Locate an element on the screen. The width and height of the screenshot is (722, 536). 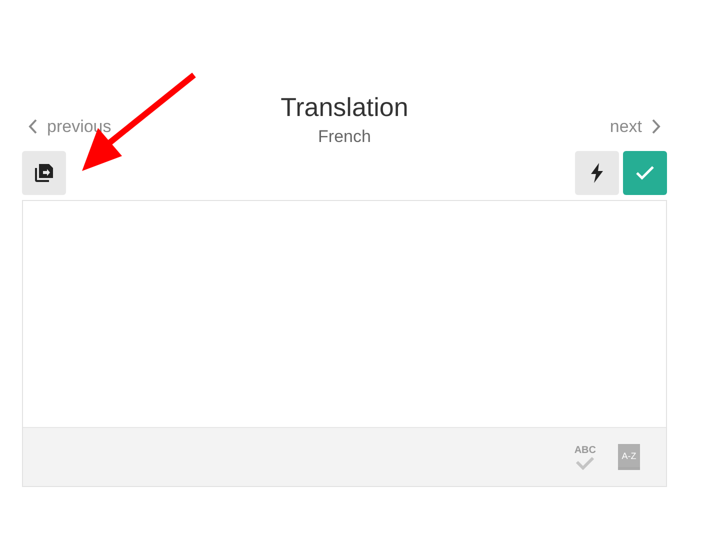
spellcheck-button: ABC is located at coordinates (585, 457).